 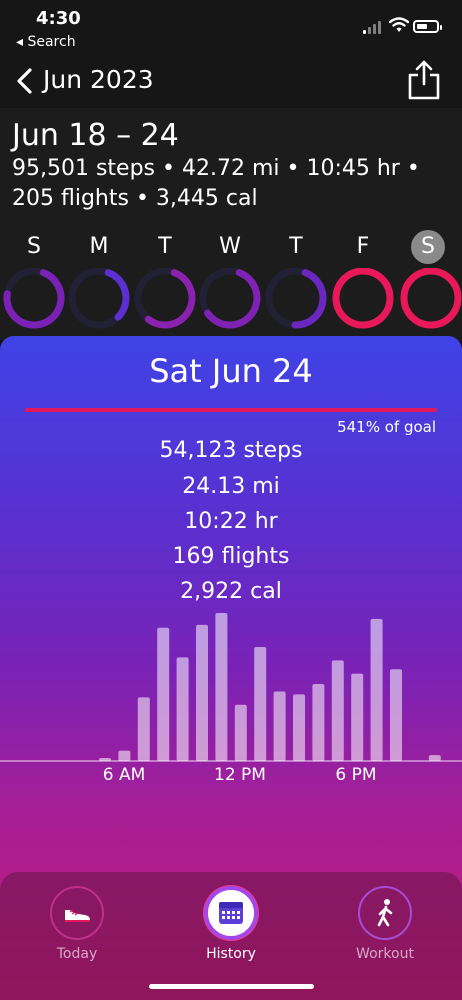 I want to click on nav-bar: Jun 2023, so click(x=231, y=82).